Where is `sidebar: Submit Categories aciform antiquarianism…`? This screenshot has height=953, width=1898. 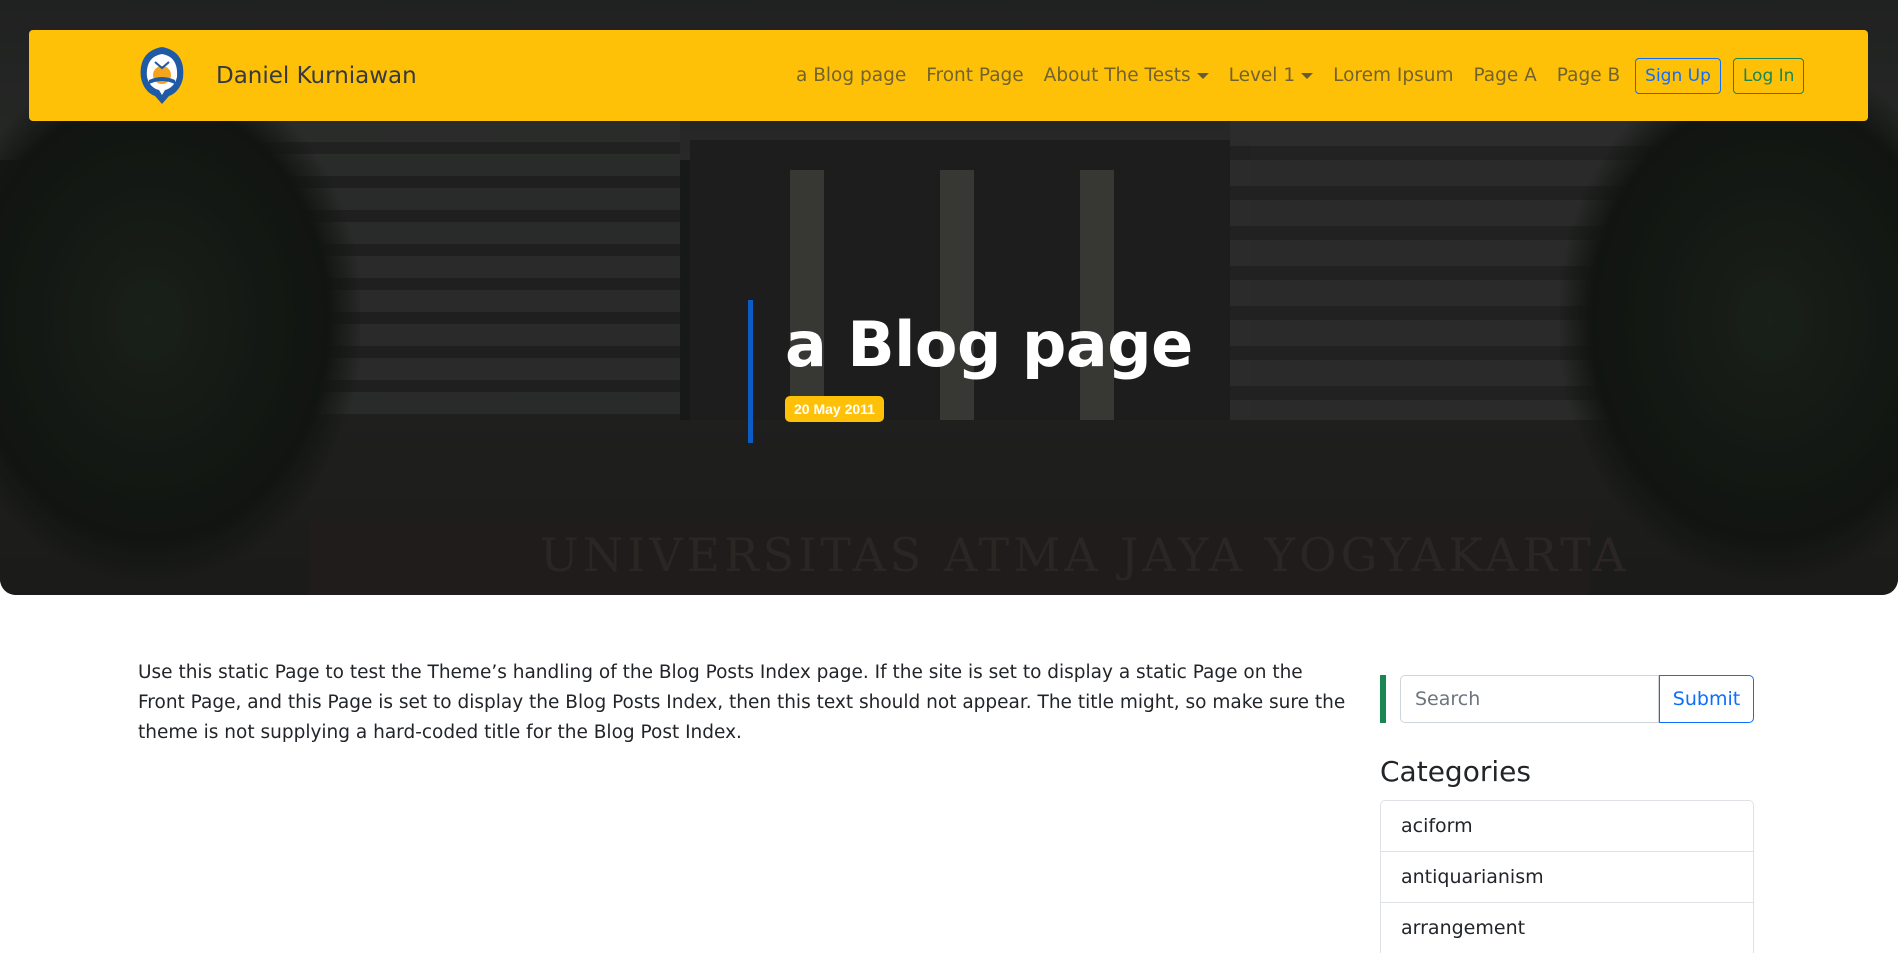
sidebar: Submit Categories aciform antiquarianism… is located at coordinates (1567, 814).